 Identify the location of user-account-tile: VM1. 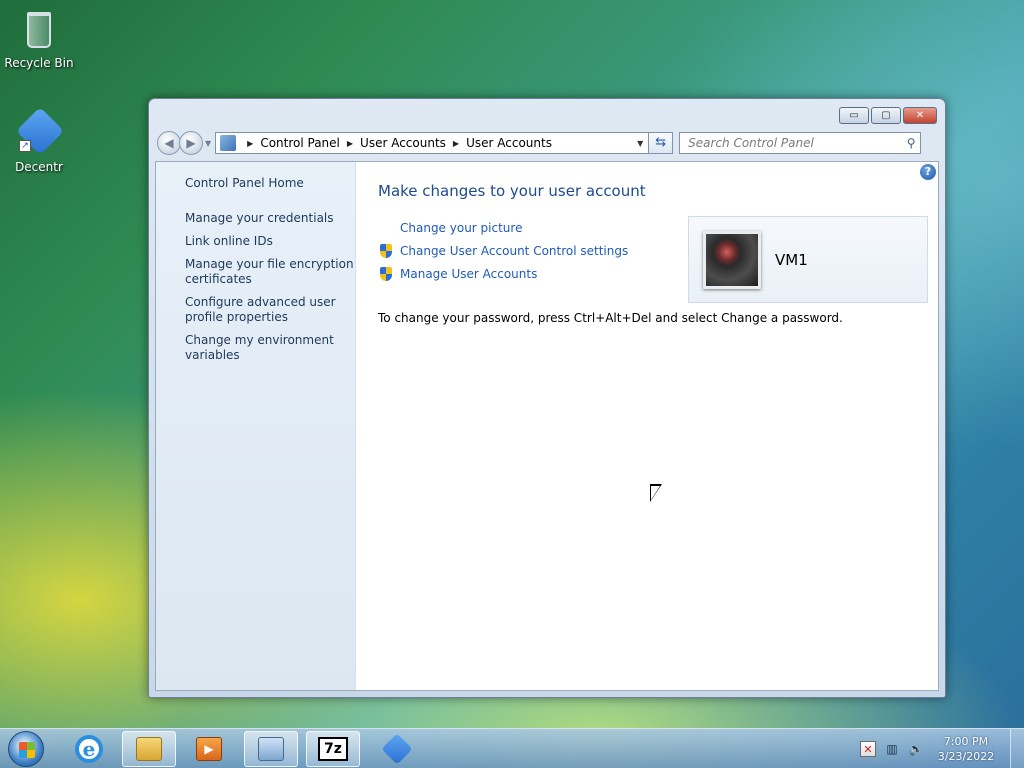
(808, 259).